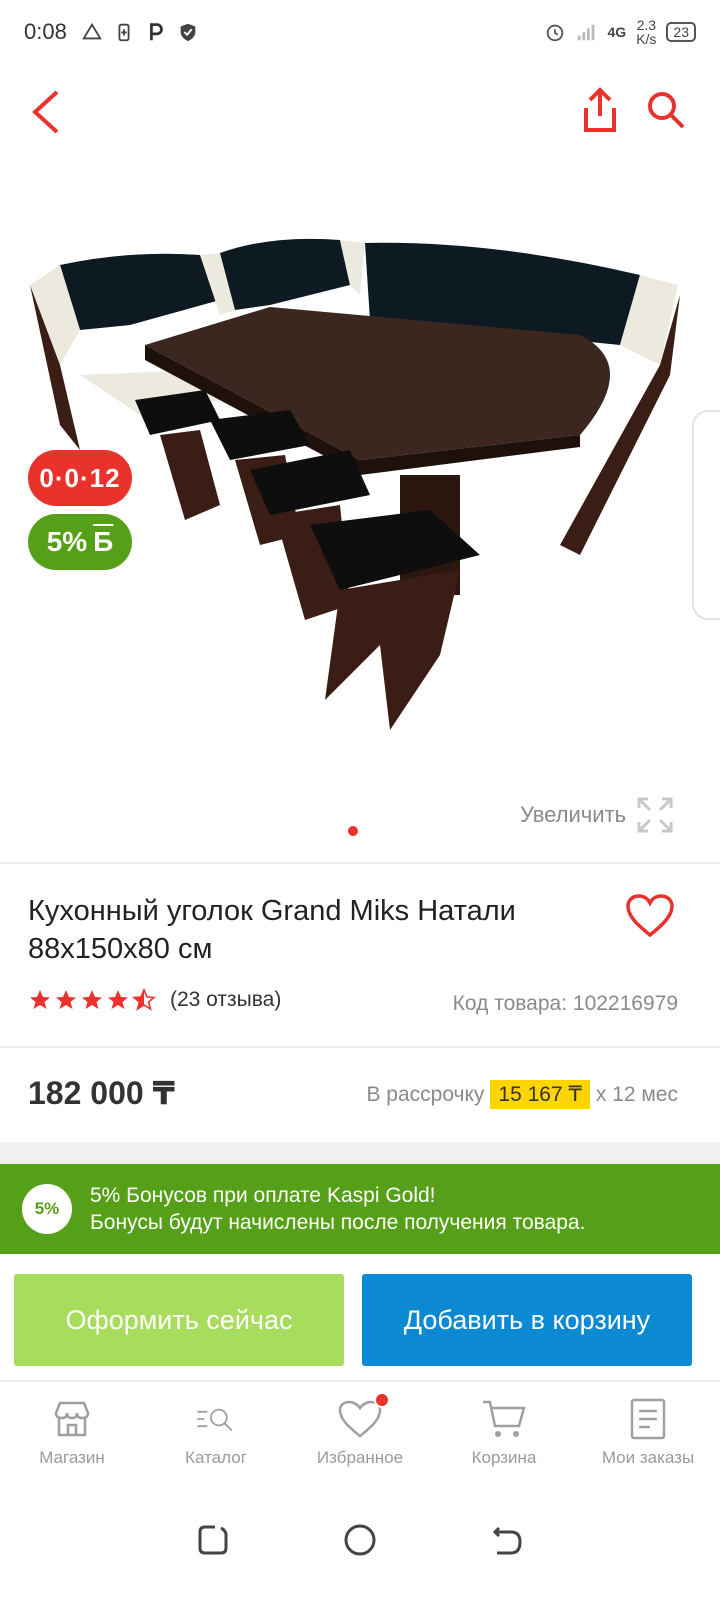 This screenshot has width=720, height=1600. I want to click on back-arrow-icon, so click(45, 112).